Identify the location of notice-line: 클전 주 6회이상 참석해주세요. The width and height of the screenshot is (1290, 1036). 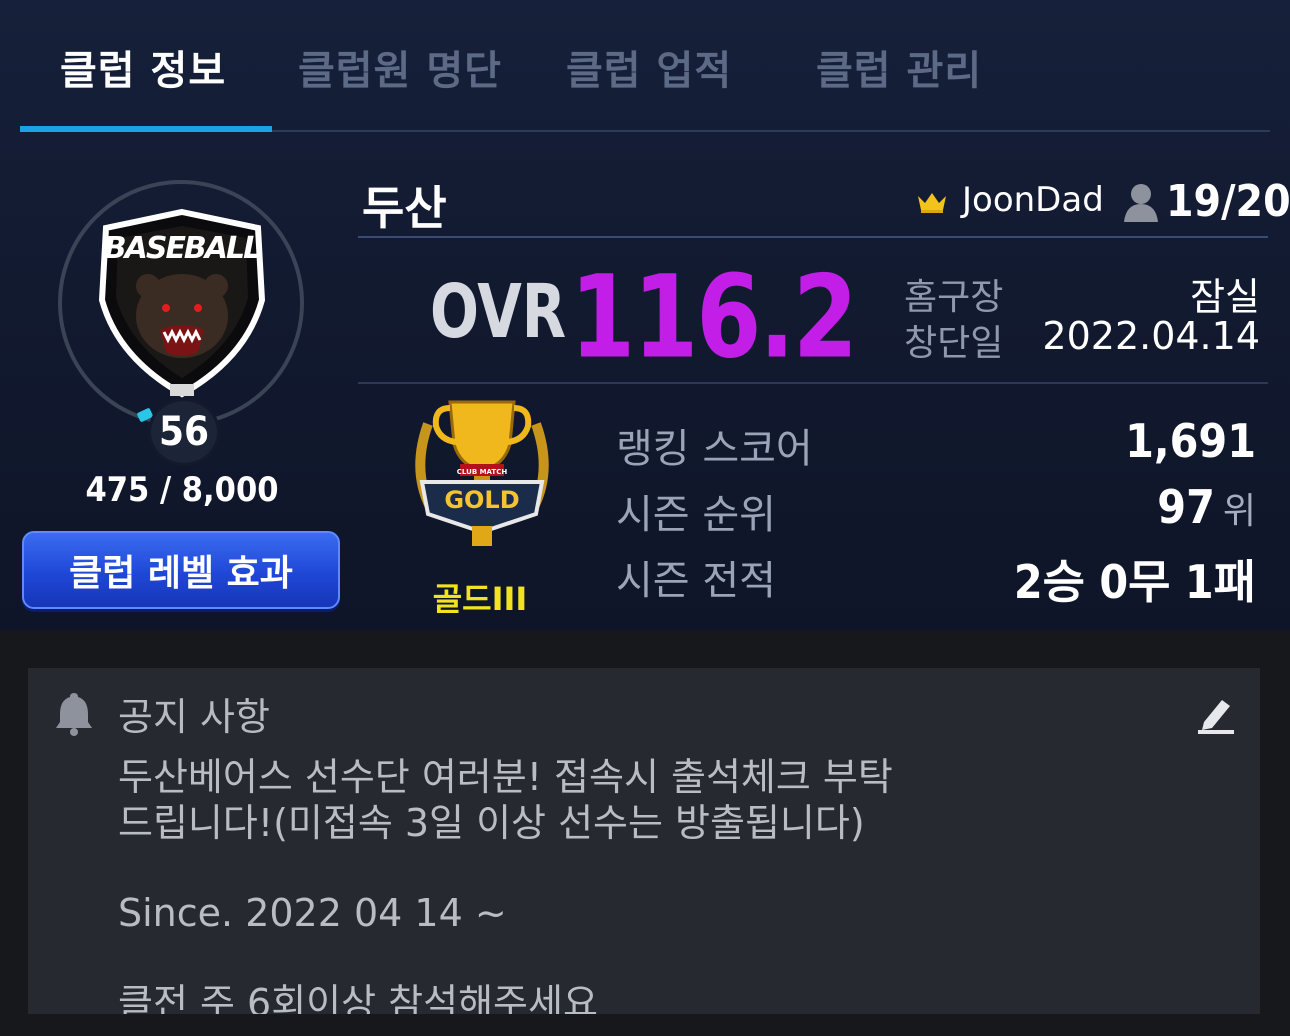
(358, 997).